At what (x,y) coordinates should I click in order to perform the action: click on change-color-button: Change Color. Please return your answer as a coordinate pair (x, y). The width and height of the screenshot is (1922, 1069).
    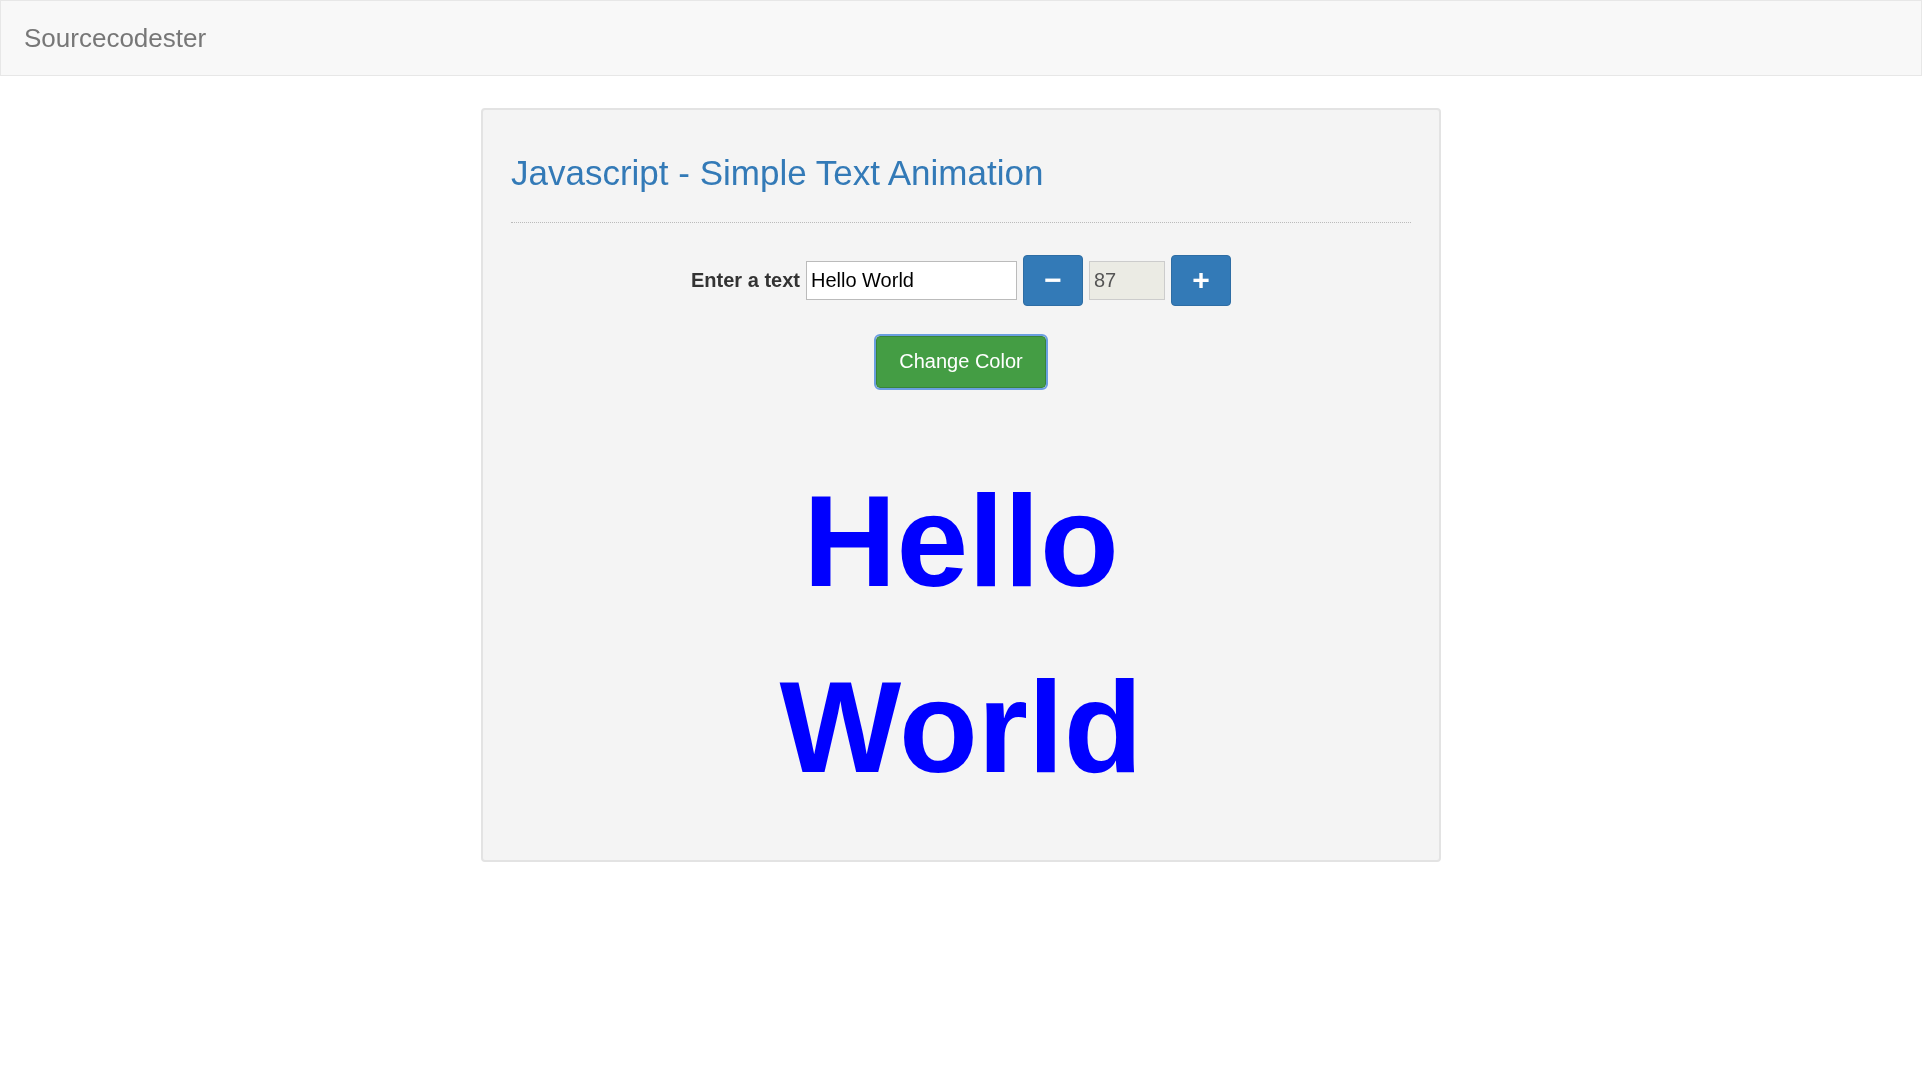
    Looking at the image, I should click on (961, 361).